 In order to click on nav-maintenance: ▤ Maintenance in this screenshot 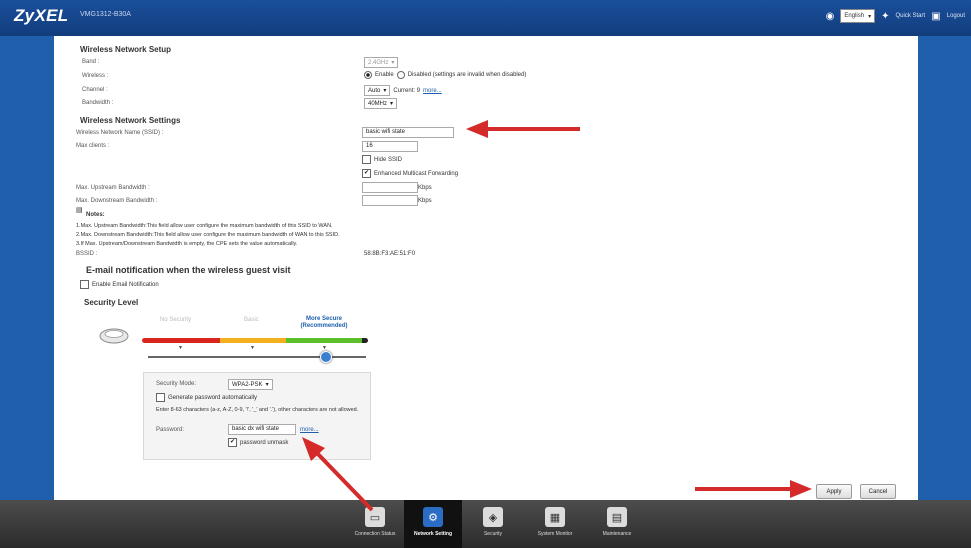, I will do `click(617, 524)`.